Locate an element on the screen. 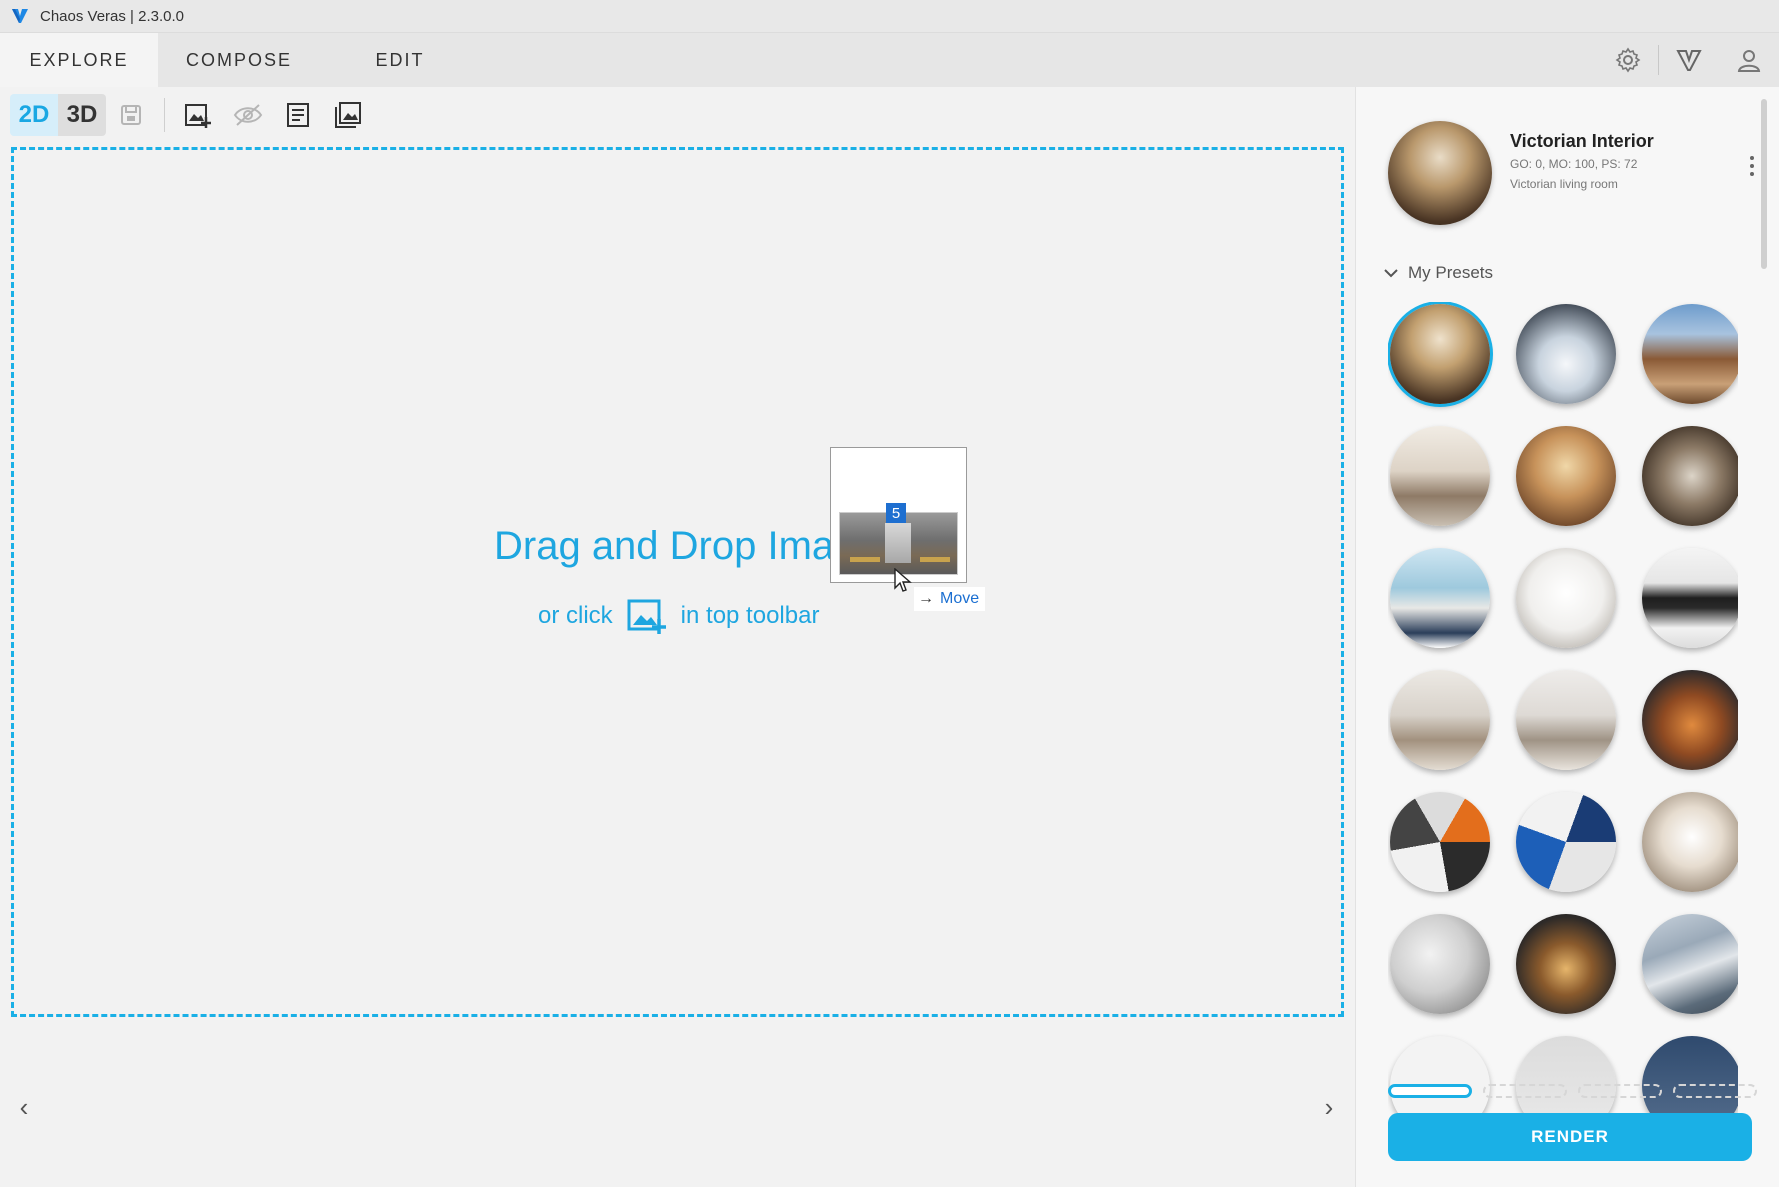 The image size is (1779, 1187). preset-avatar is located at coordinates (1440, 173).